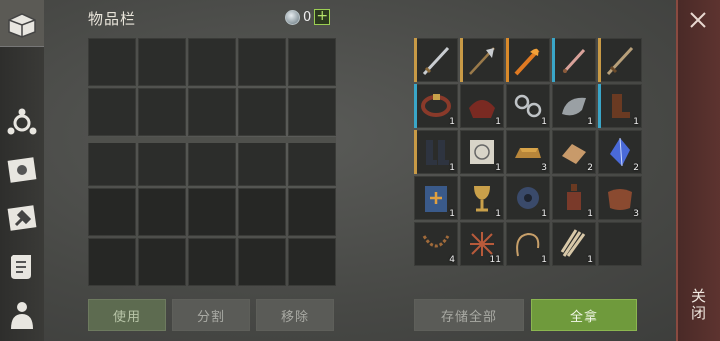 This screenshot has height=341, width=720. Describe the element at coordinates (22, 218) in the screenshot. I see `build-hammer-icon` at that location.